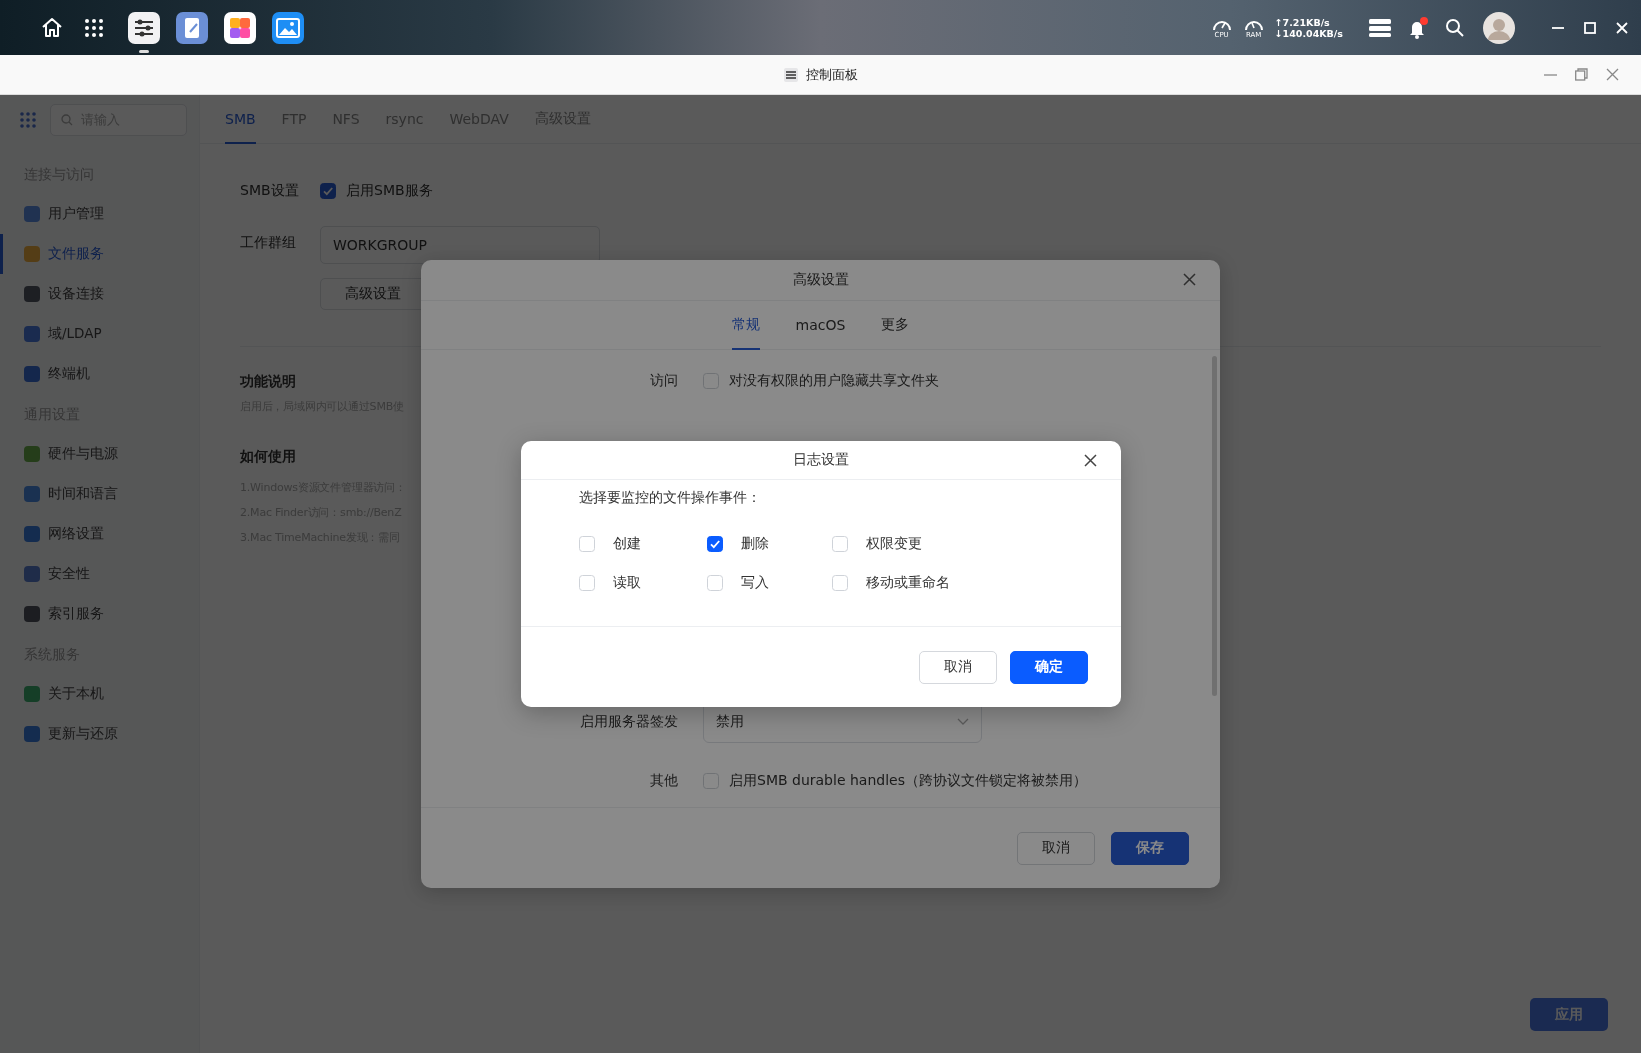  I want to click on home-icon, so click(52, 27).